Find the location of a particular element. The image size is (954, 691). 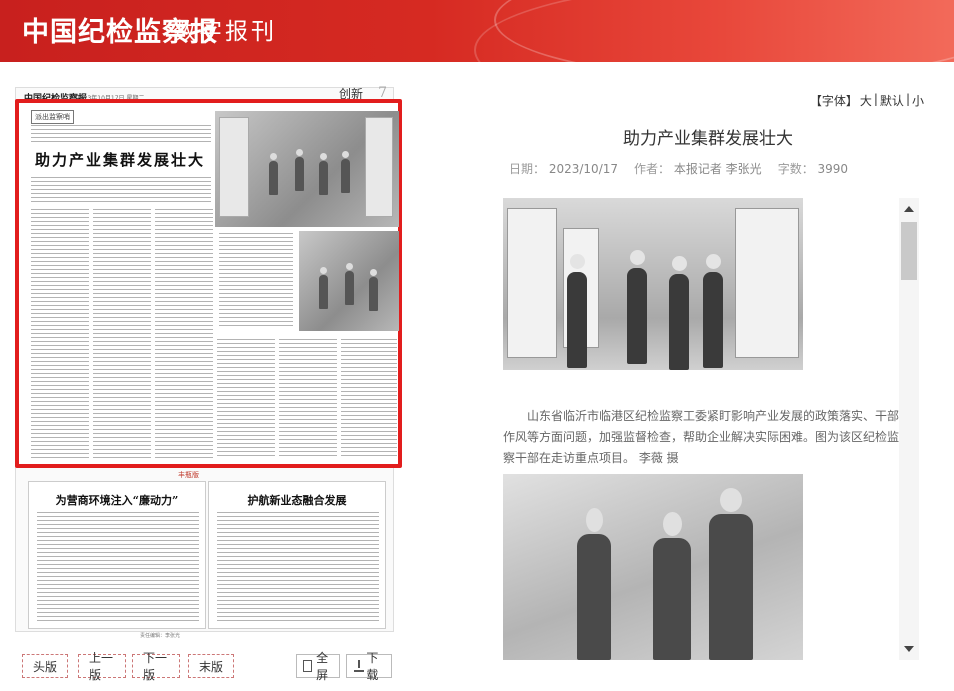

article-block-lower-left: 为营商环境注入“廉动力” is located at coordinates (117, 555).